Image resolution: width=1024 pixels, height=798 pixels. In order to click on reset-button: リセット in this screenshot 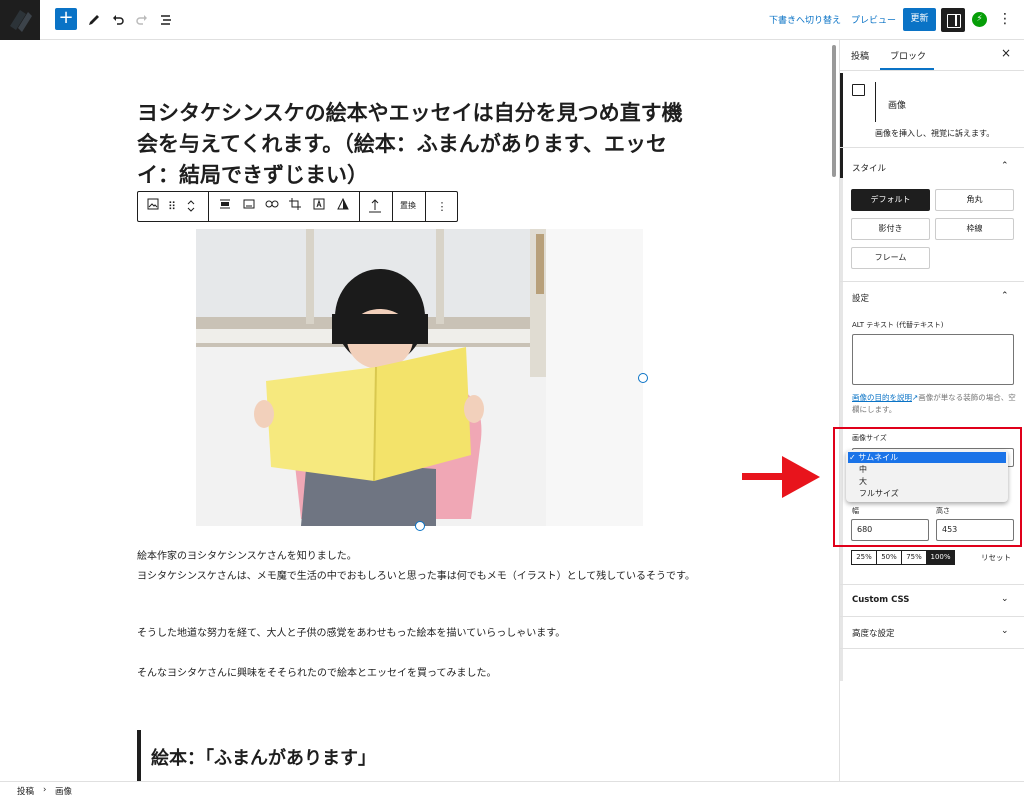, I will do `click(996, 557)`.